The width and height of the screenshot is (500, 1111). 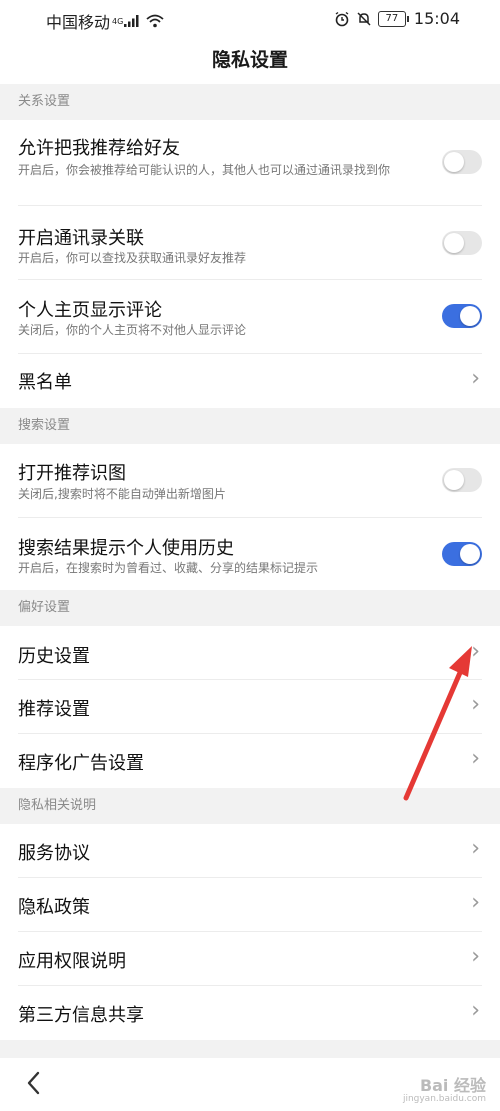 I want to click on setting-title: 程序化广告设置, so click(x=81, y=763).